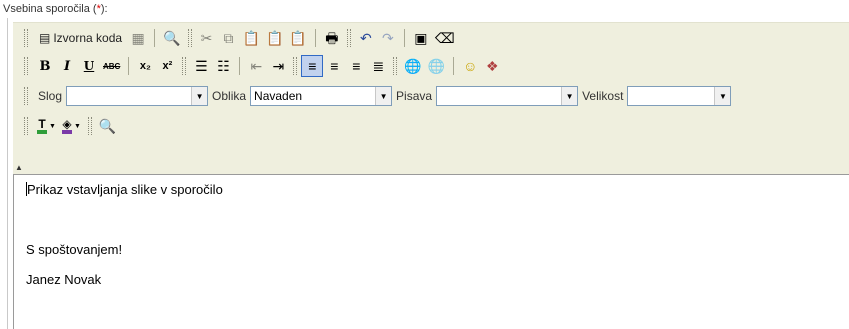  I want to click on style-select: ▼, so click(137, 96).